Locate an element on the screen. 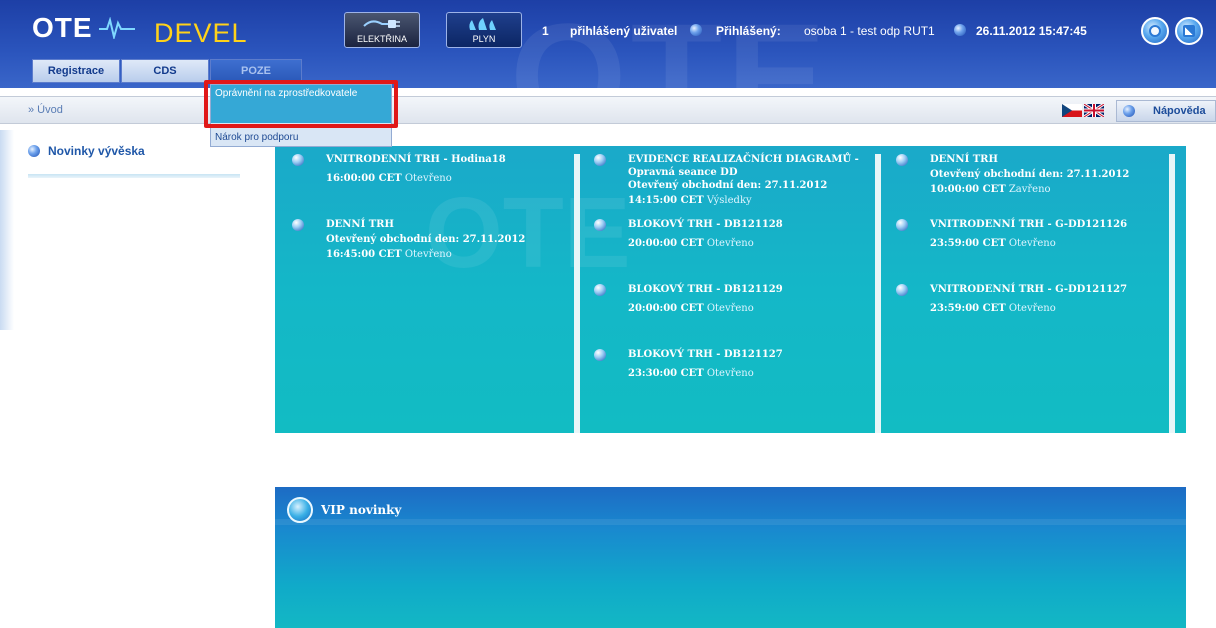  pulse-icon is located at coordinates (116, 28).